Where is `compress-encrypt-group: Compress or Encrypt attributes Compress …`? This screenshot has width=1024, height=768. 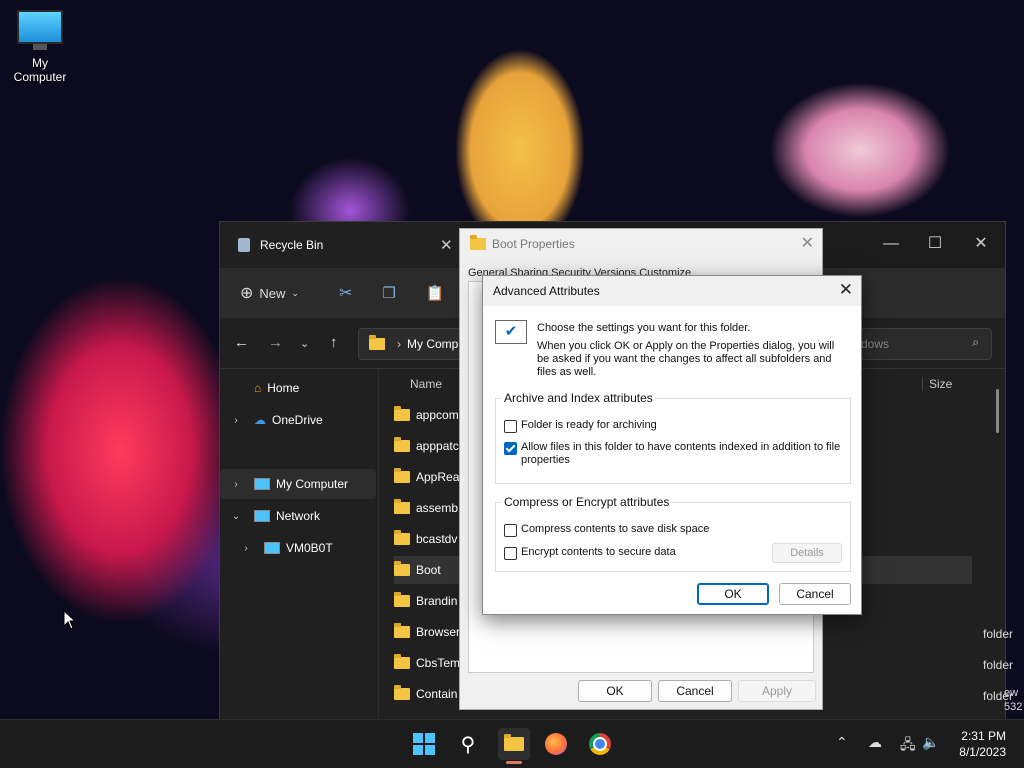
compress-encrypt-group: Compress or Encrypt attributes Compress … is located at coordinates (673, 533).